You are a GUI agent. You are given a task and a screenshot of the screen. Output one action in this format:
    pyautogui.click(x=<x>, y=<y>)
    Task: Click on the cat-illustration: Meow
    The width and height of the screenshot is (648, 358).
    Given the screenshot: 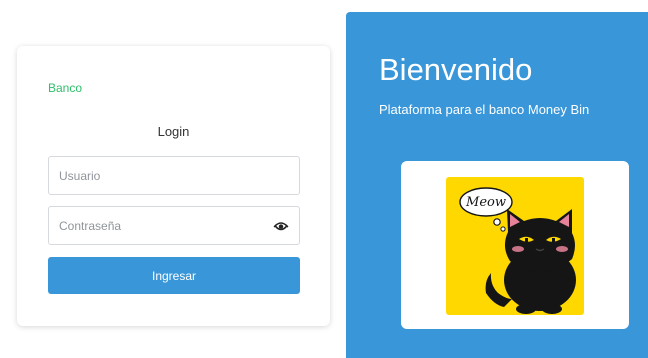 What is the action you would take?
    pyautogui.click(x=515, y=246)
    